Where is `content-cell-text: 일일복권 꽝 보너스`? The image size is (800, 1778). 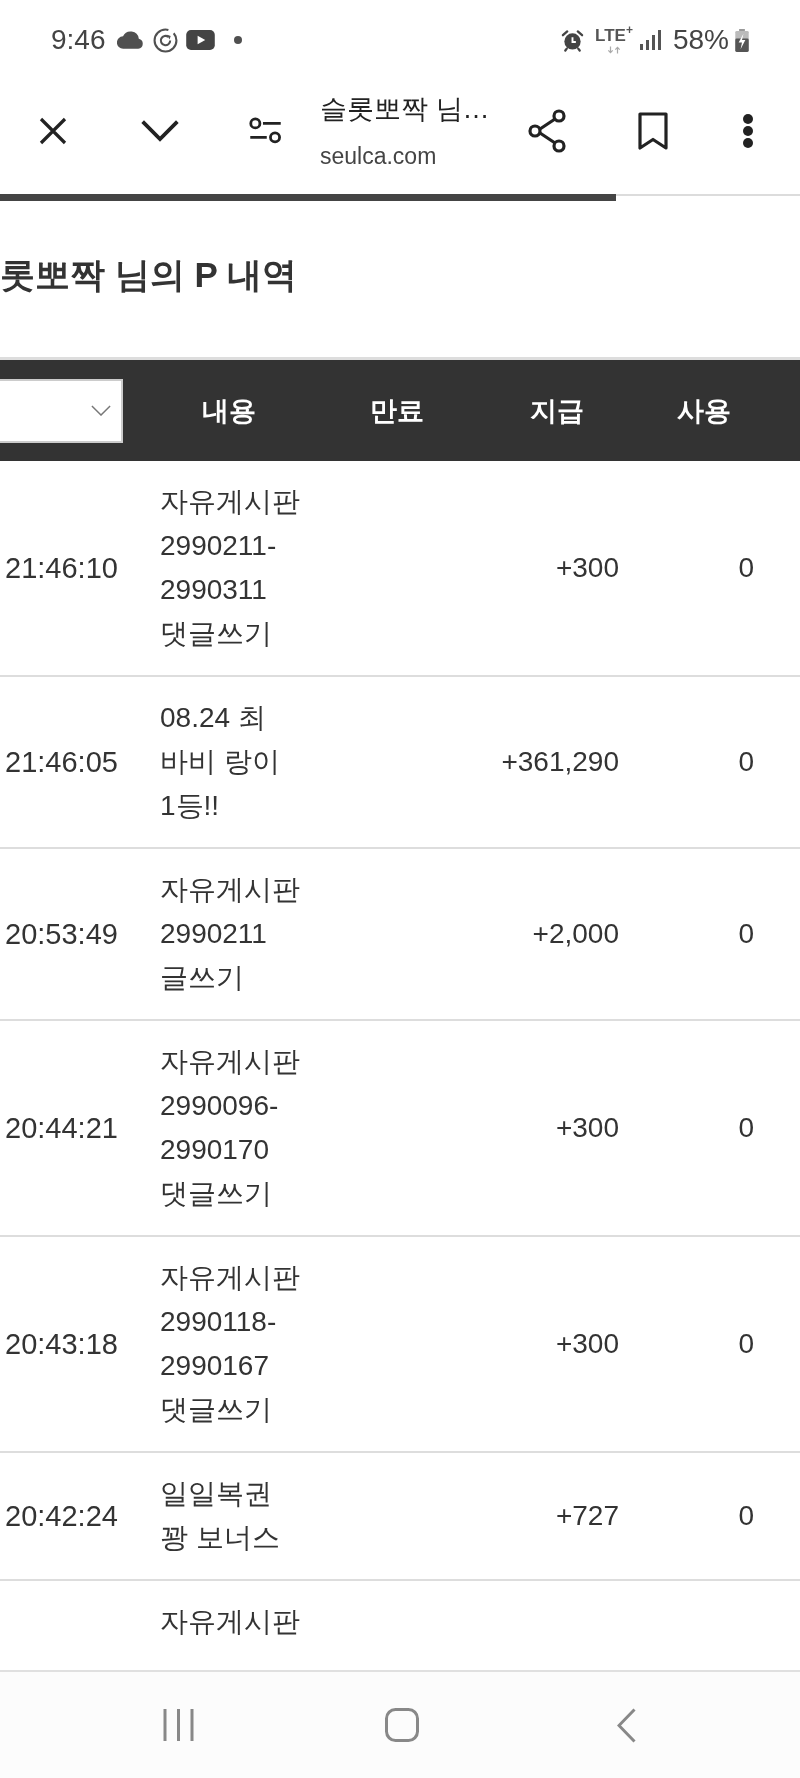 content-cell-text: 일일복권 꽝 보너스 is located at coordinates (220, 1516).